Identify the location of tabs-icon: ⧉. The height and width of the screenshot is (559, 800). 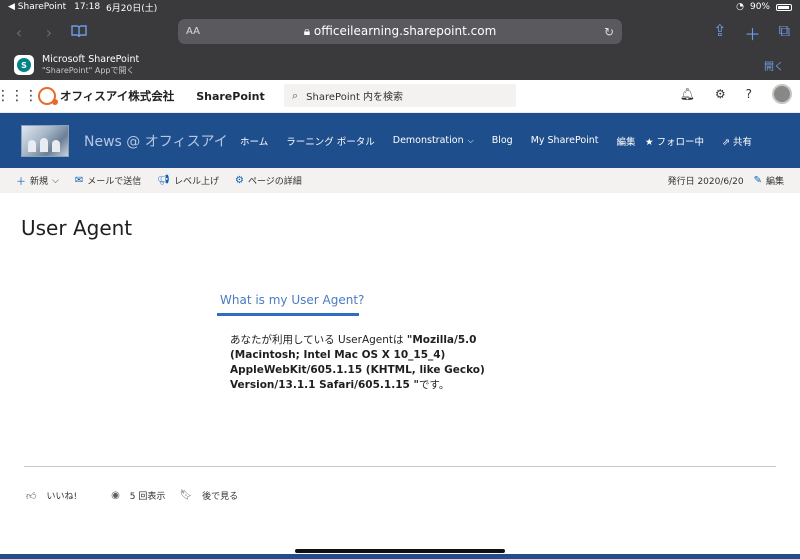
(784, 33).